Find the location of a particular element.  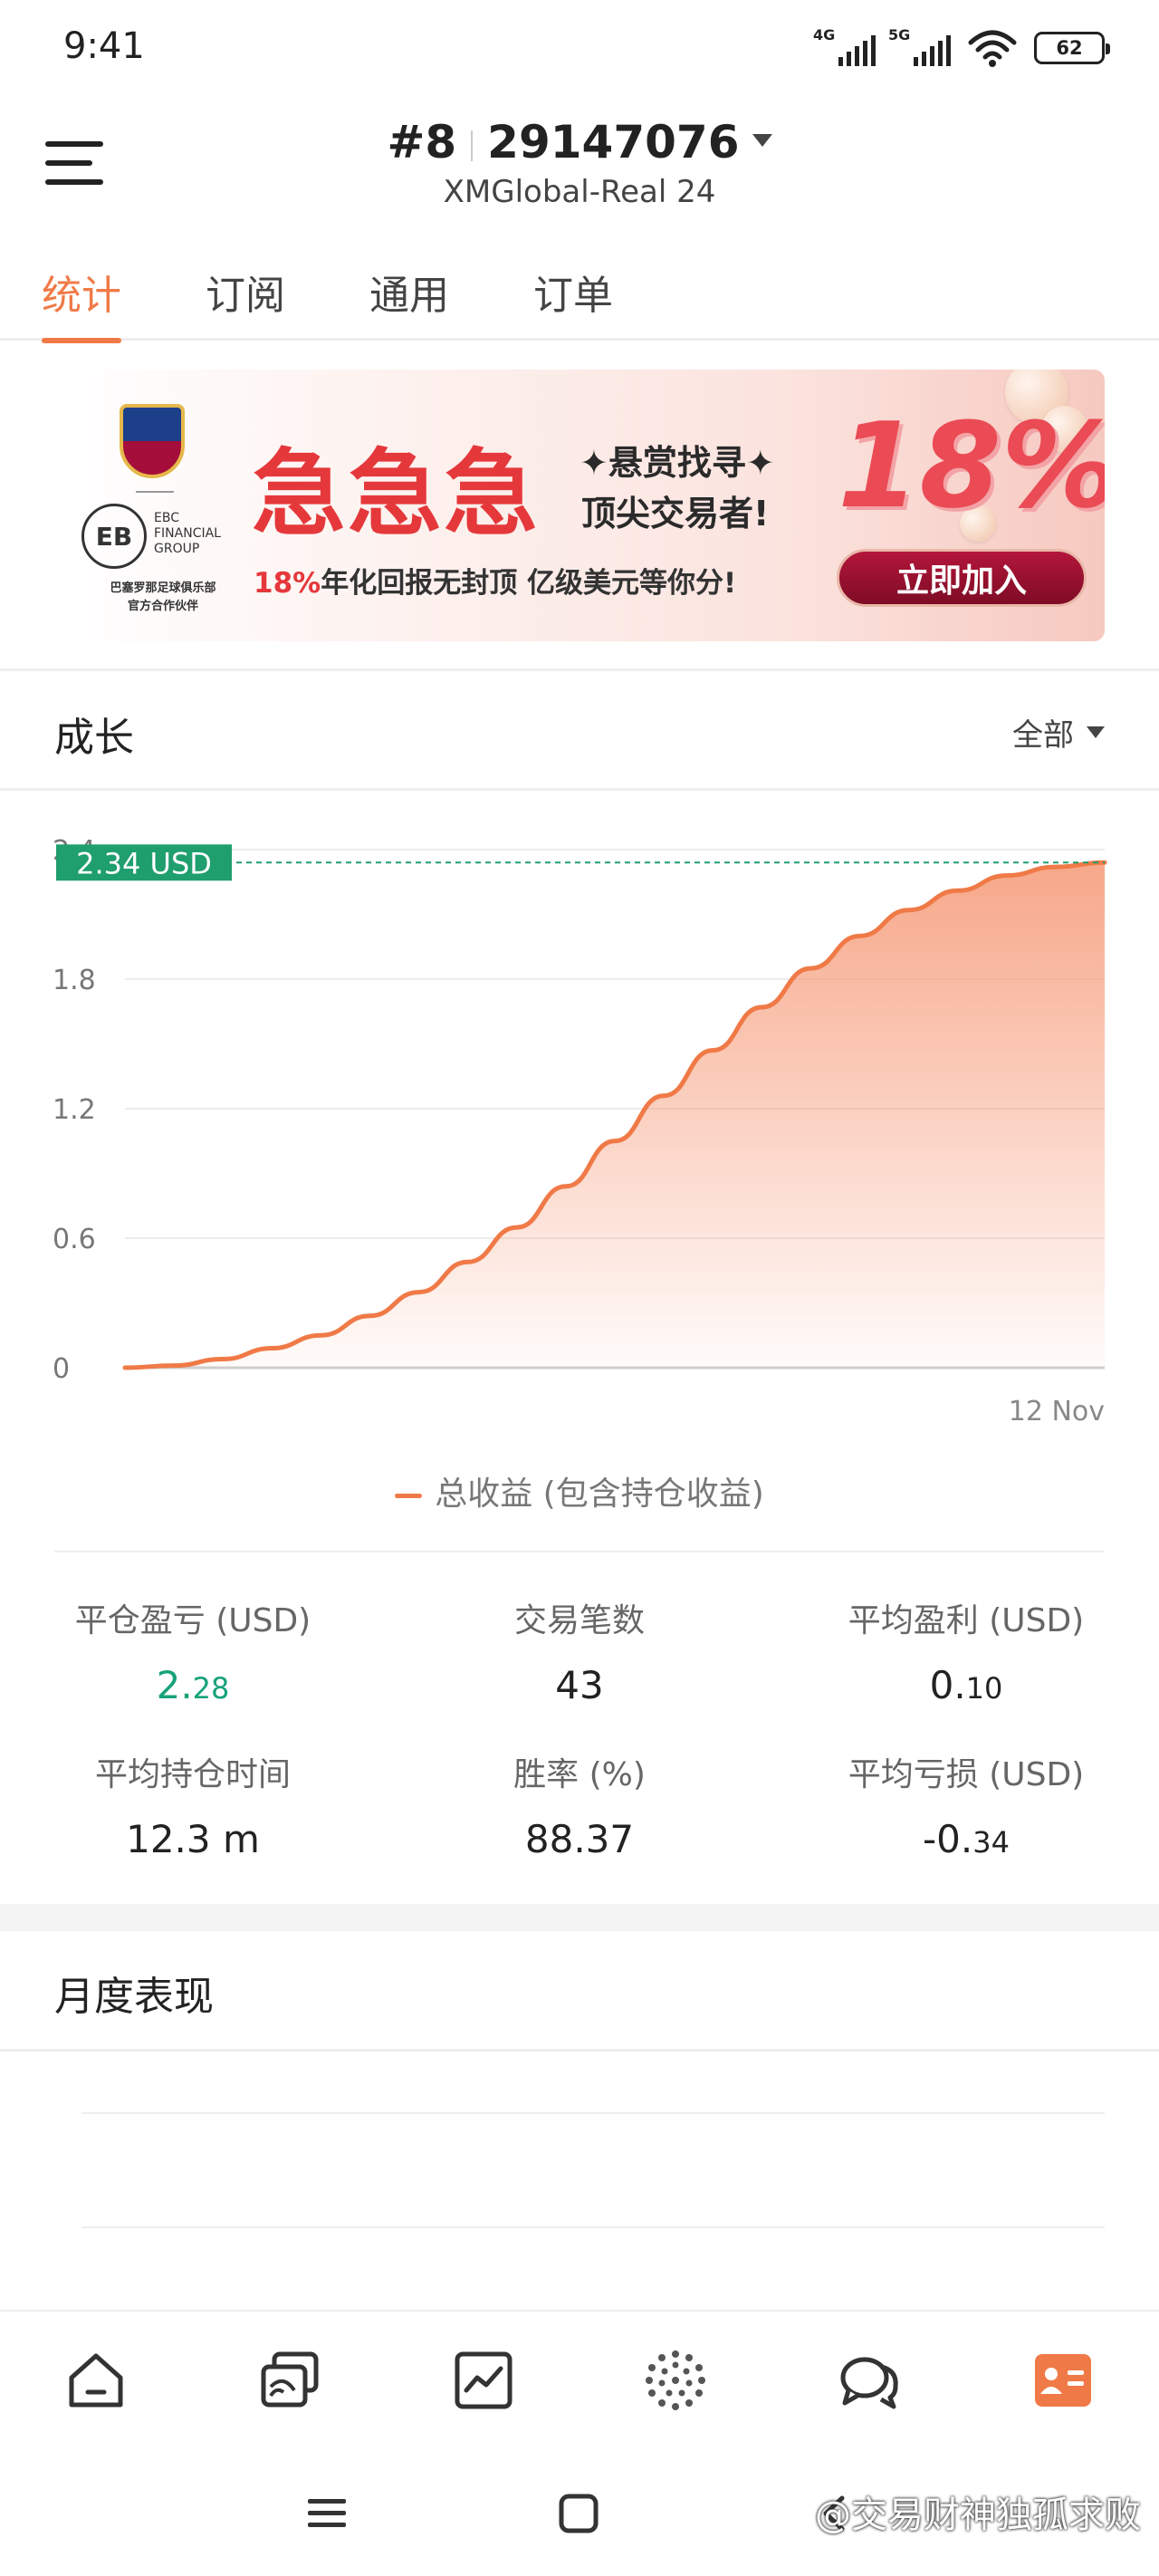

tab-orders: 订单 is located at coordinates (573, 302).